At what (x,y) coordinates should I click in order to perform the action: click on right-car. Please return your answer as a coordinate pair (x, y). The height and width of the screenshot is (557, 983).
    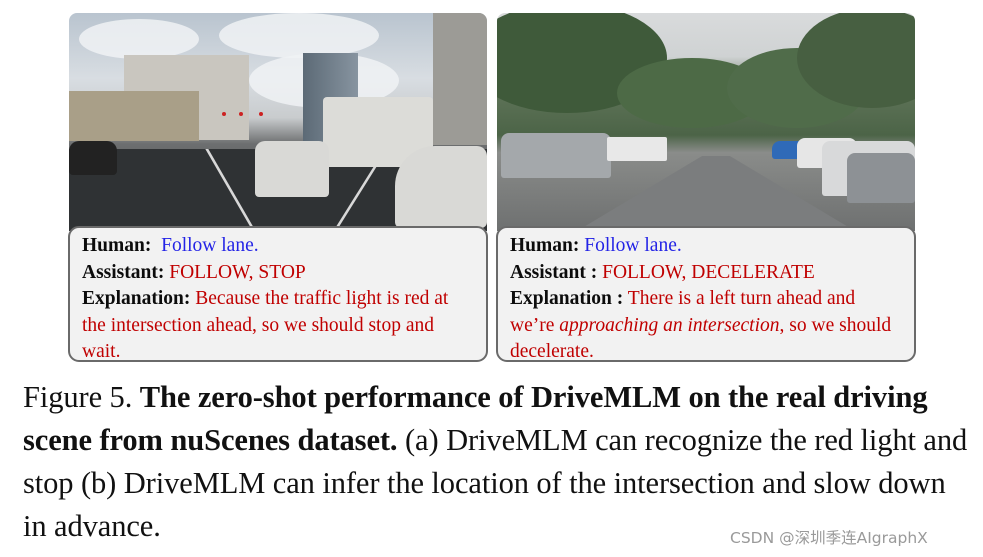
    Looking at the image, I should click on (441, 187).